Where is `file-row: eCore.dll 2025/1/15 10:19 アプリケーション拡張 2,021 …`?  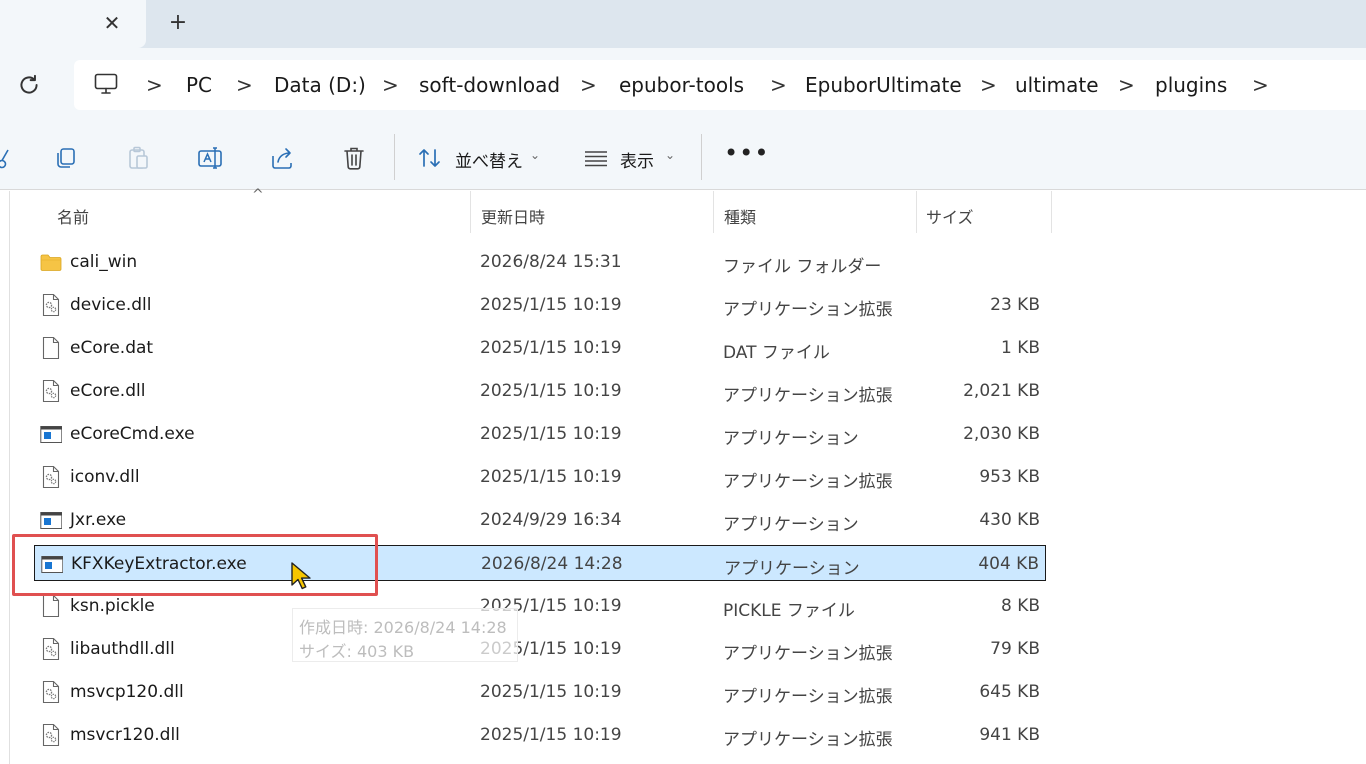 file-row: eCore.dll 2025/1/15 10:19 アプリケーション拡張 2,021 … is located at coordinates (540, 391).